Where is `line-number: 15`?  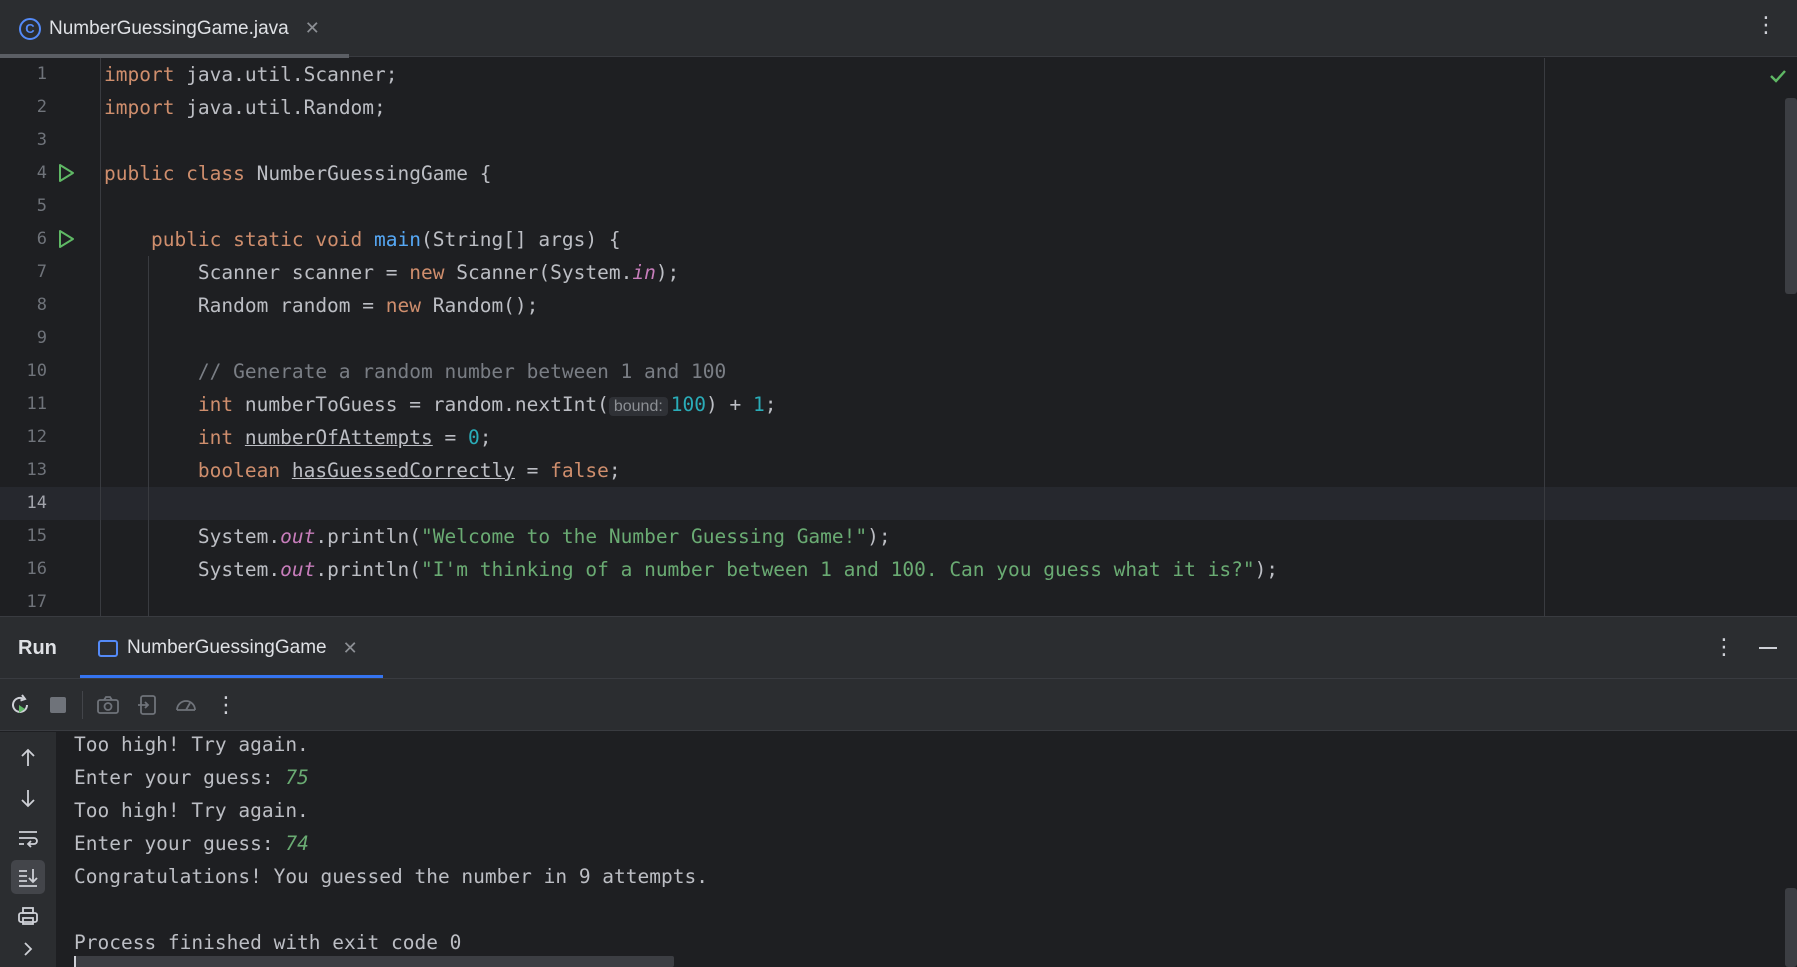 line-number: 15 is located at coordinates (23, 536).